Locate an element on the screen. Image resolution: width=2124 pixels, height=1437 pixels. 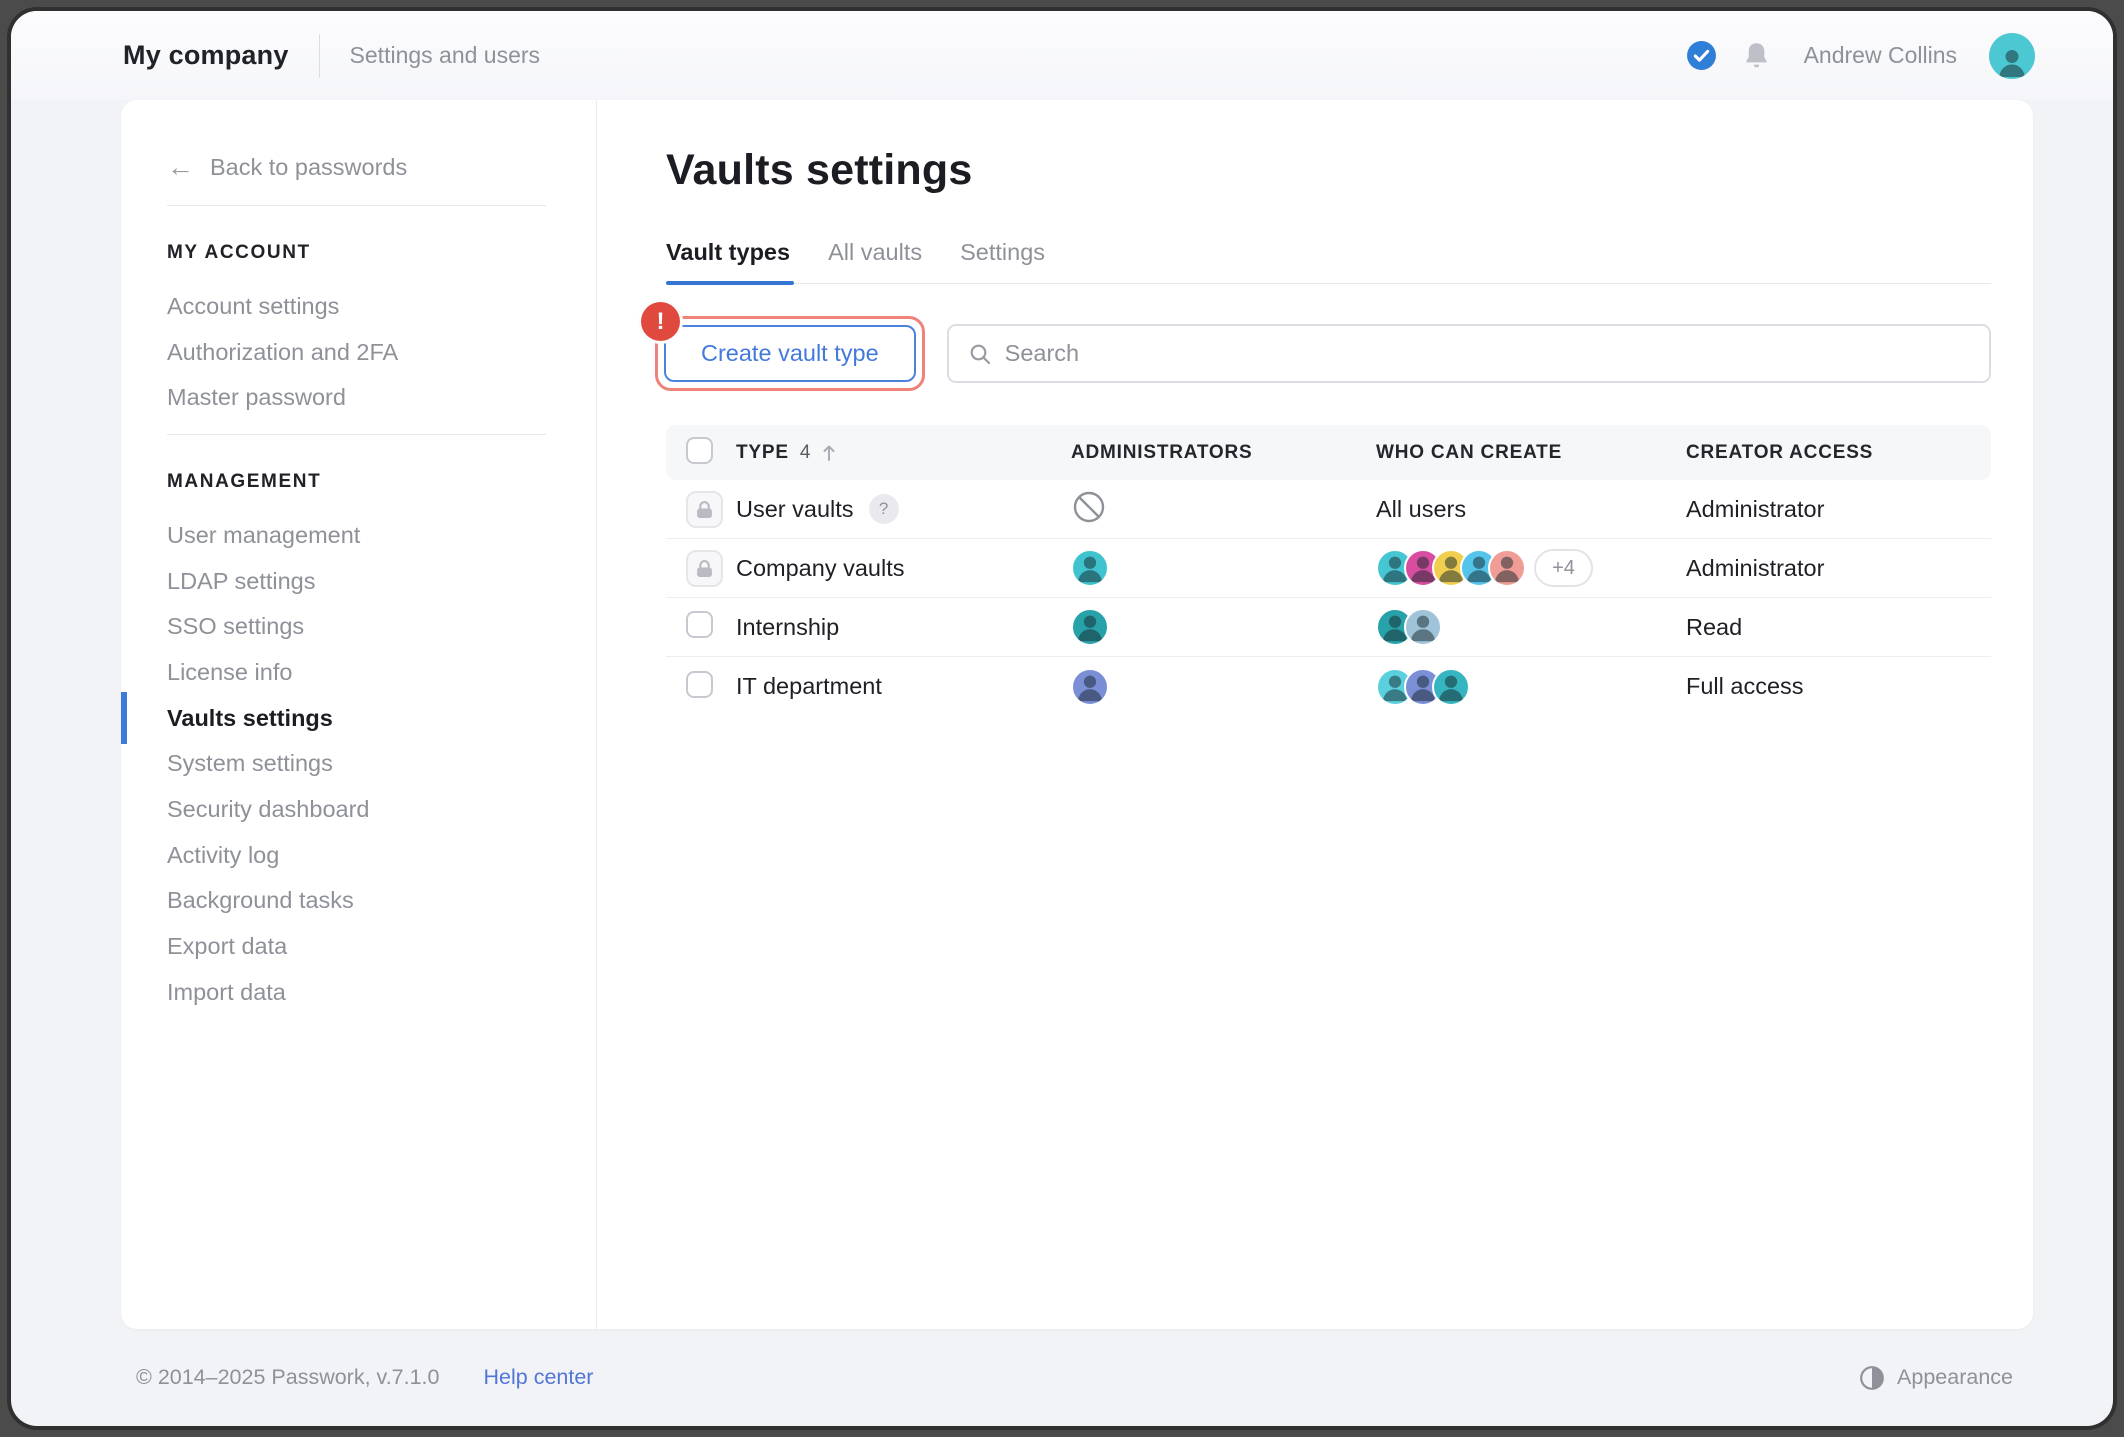
toolbar: ! Create vault type is located at coordinates (1316, 346).